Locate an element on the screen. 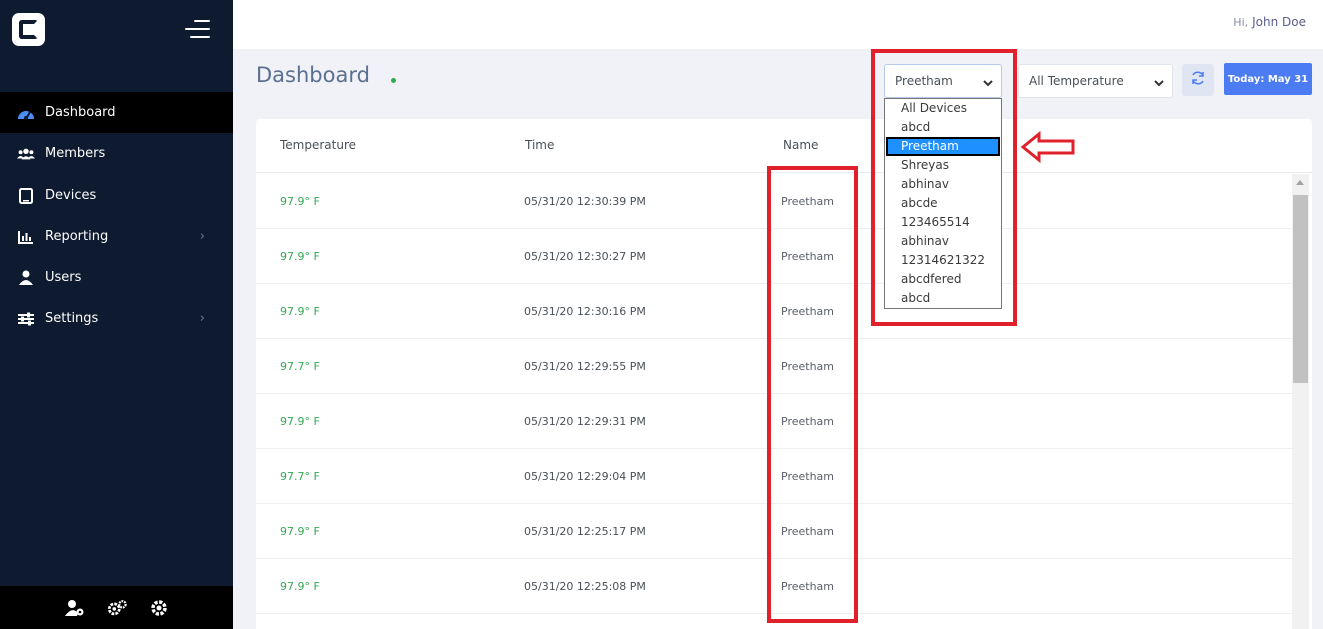 The image size is (1323, 629). annotation-box-name-column is located at coordinates (812, 394).